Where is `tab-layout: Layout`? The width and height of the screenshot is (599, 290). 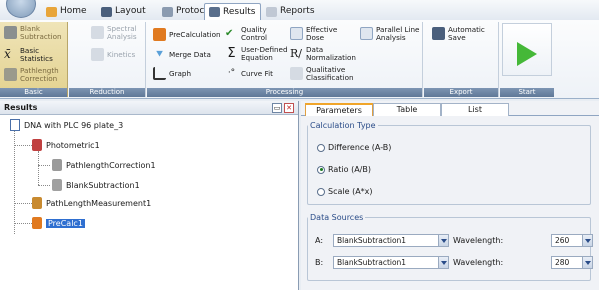 tab-layout: Layout is located at coordinates (123, 11).